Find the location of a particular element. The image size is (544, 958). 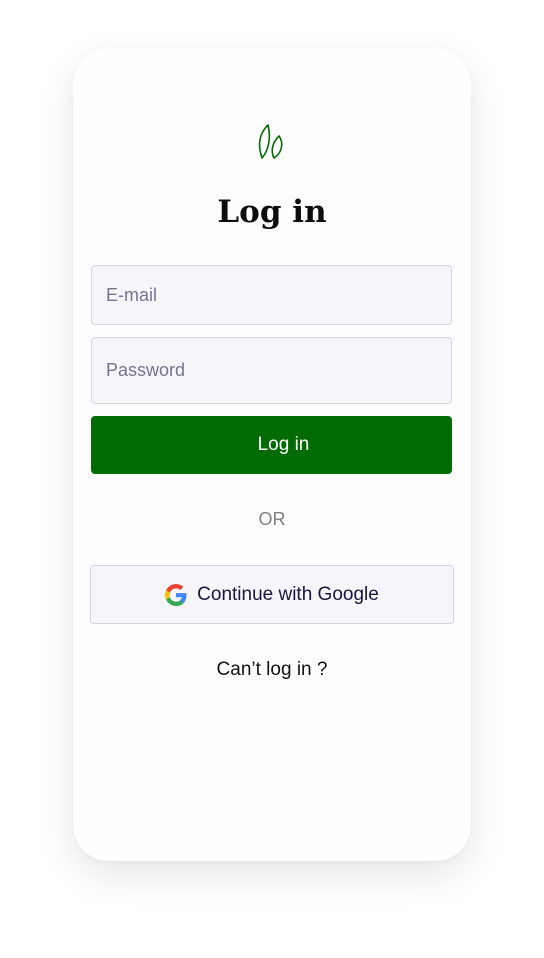

continue-with-google-button: Continue with Google is located at coordinates (272, 594).